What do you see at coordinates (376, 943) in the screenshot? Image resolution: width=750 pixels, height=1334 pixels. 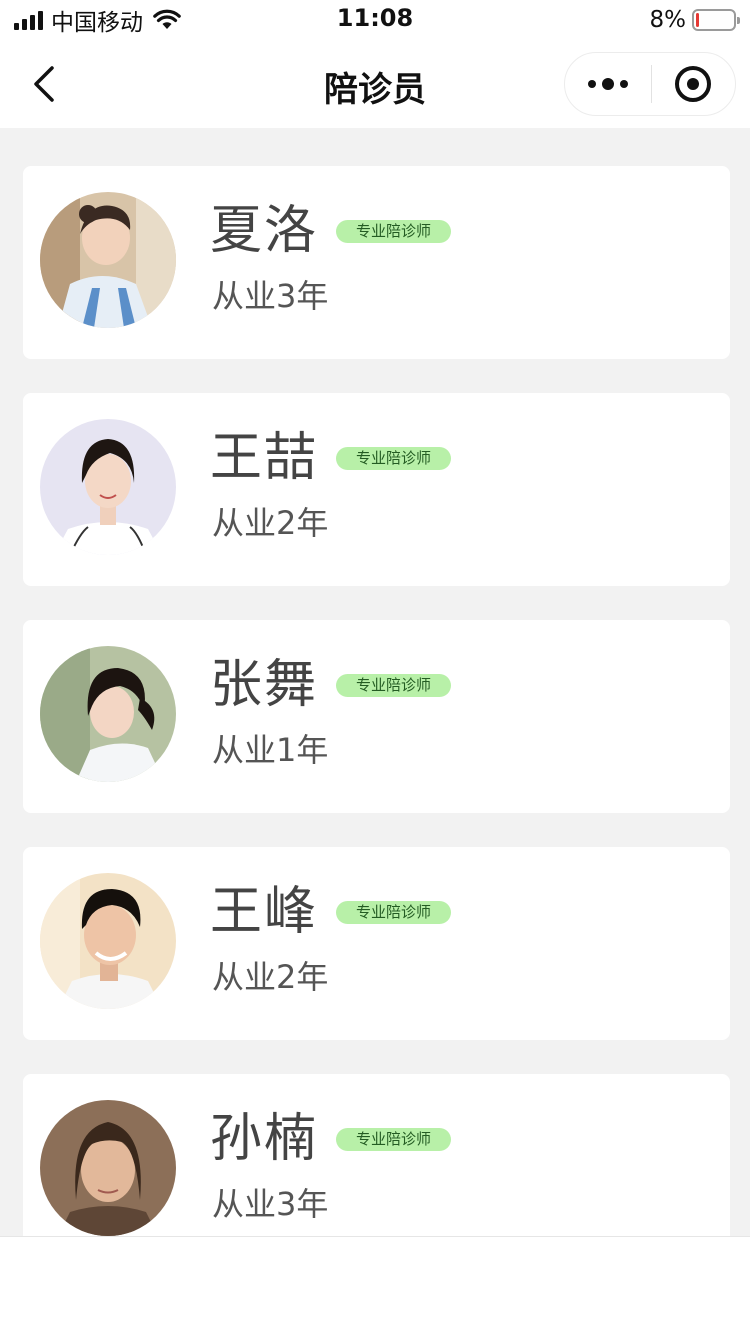 I see `escort-card: 王峰 专业陪诊师 从业2年` at bounding box center [376, 943].